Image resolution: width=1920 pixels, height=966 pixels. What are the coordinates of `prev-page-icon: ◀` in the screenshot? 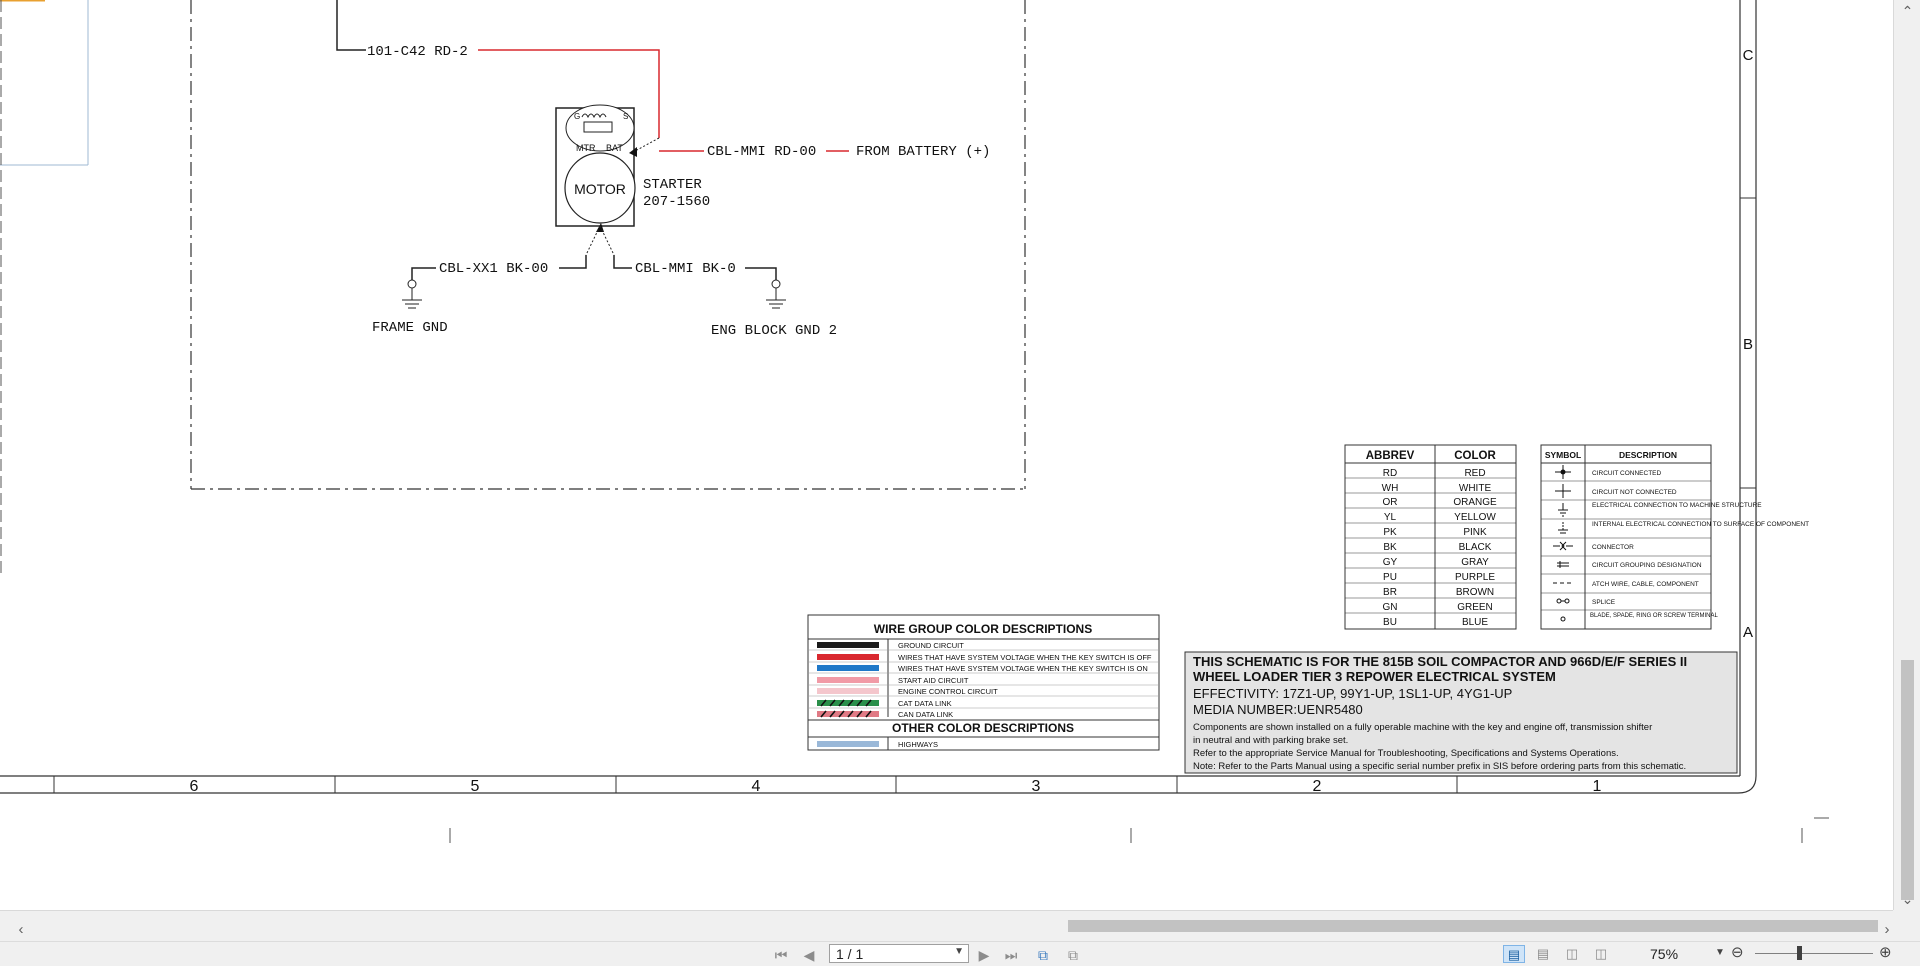 It's located at (809, 955).